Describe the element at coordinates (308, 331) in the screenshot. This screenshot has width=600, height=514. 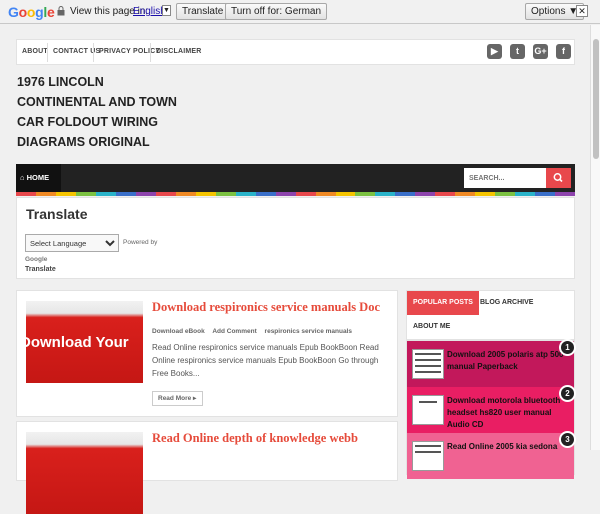
I see `post-meta-tag: respironics service manuals` at that location.